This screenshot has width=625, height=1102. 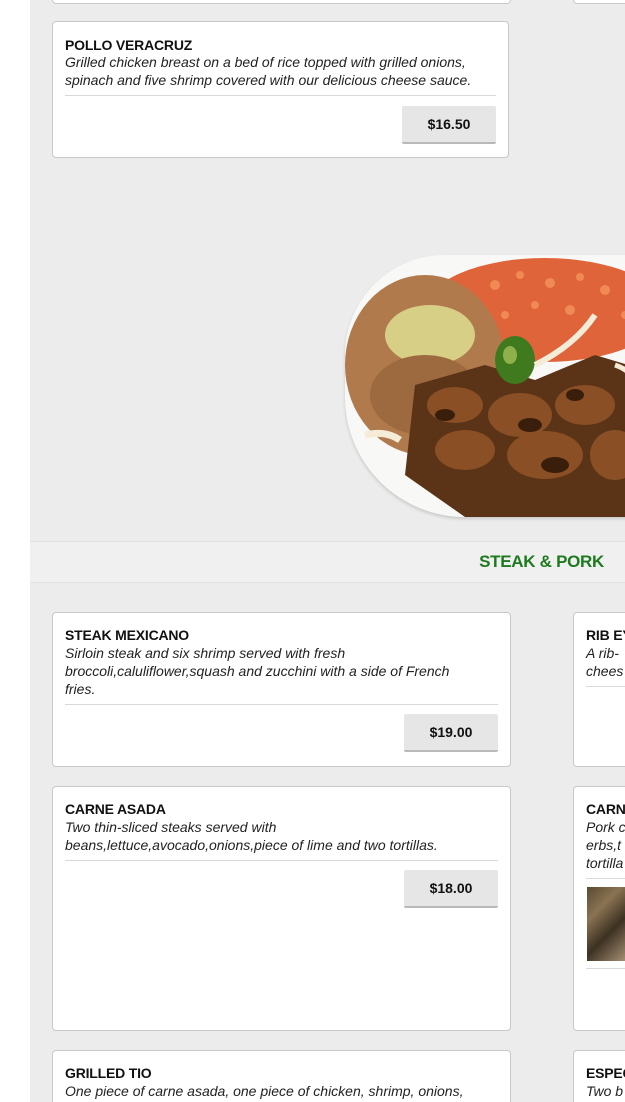 I want to click on section-title: STEAK & PORK, so click(x=541, y=561).